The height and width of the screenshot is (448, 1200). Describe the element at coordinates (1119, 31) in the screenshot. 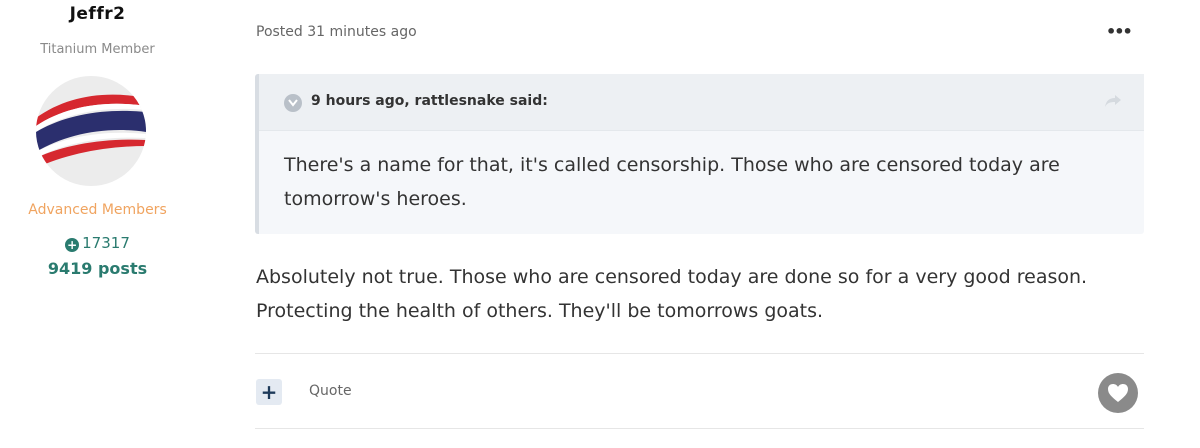

I see `ellipsis-icon: •••` at that location.